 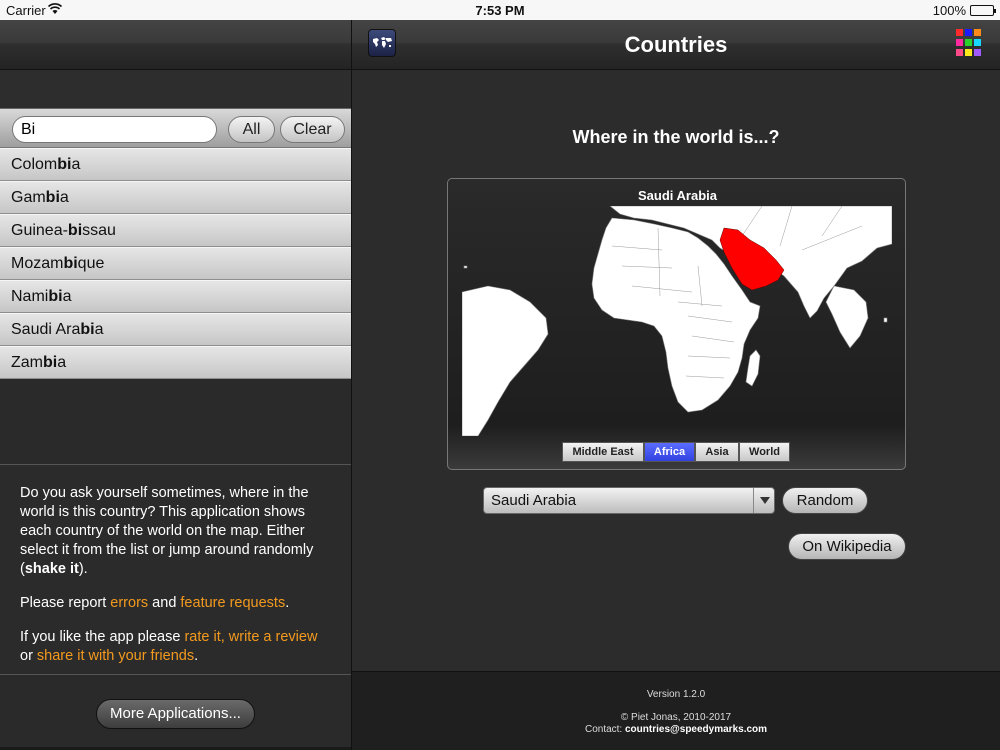 I want to click on region-tab-world: World, so click(x=764, y=452).